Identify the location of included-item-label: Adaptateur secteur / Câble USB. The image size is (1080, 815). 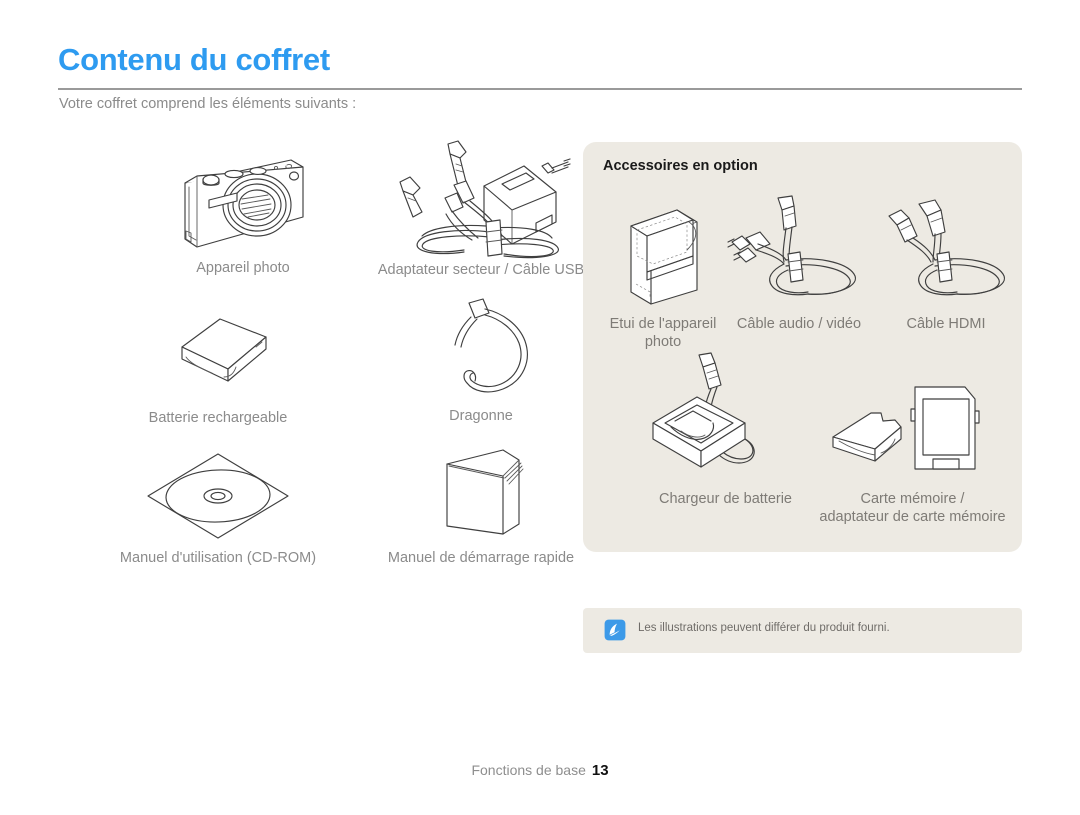
(481, 270).